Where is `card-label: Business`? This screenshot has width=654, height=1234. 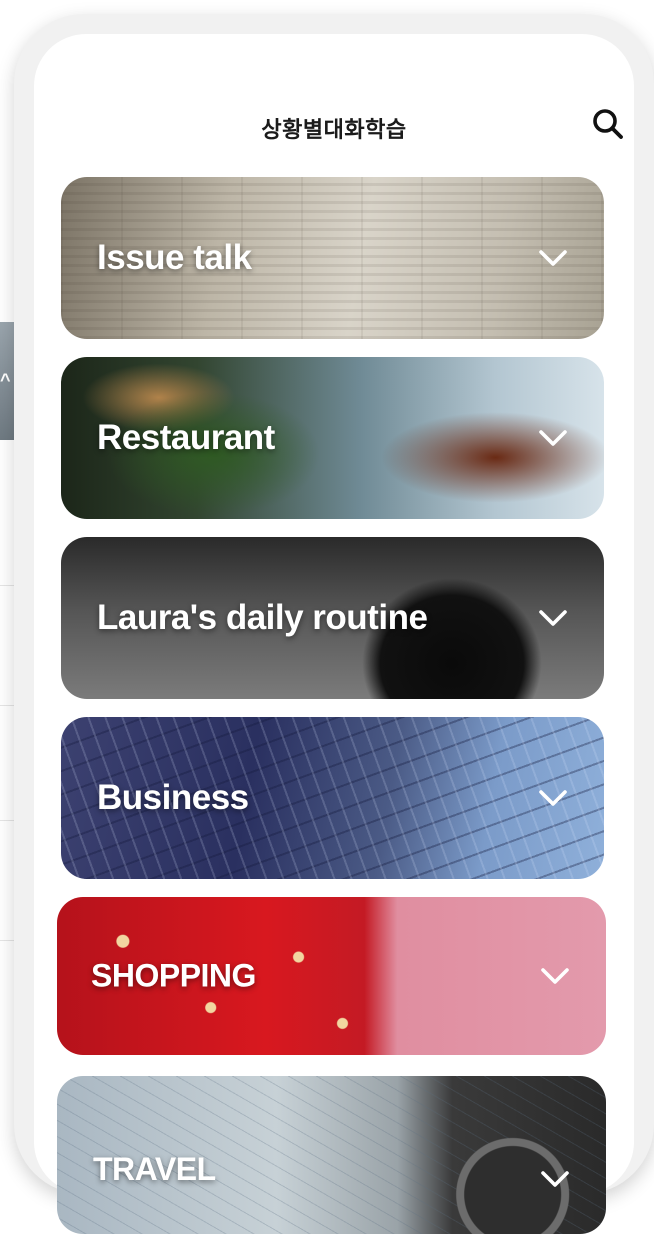
card-label: Business is located at coordinates (173, 797).